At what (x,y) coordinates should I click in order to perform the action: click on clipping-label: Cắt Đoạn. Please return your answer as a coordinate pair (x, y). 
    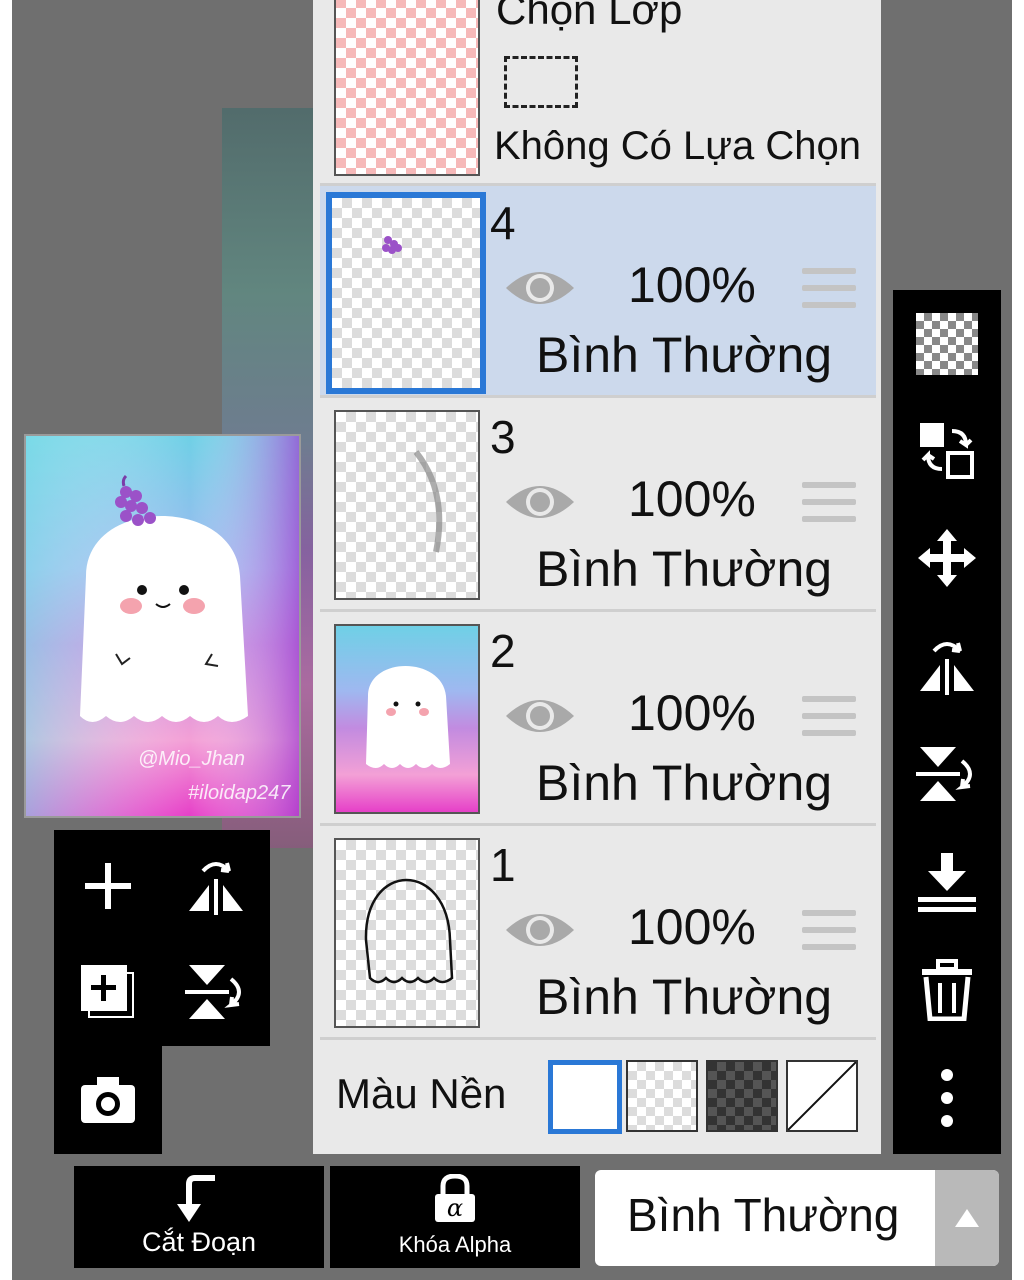
    Looking at the image, I should click on (199, 1242).